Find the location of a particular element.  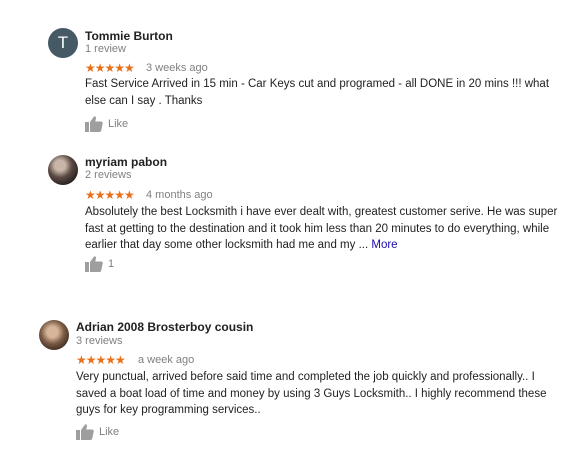

review-date: a week ago is located at coordinates (166, 360).